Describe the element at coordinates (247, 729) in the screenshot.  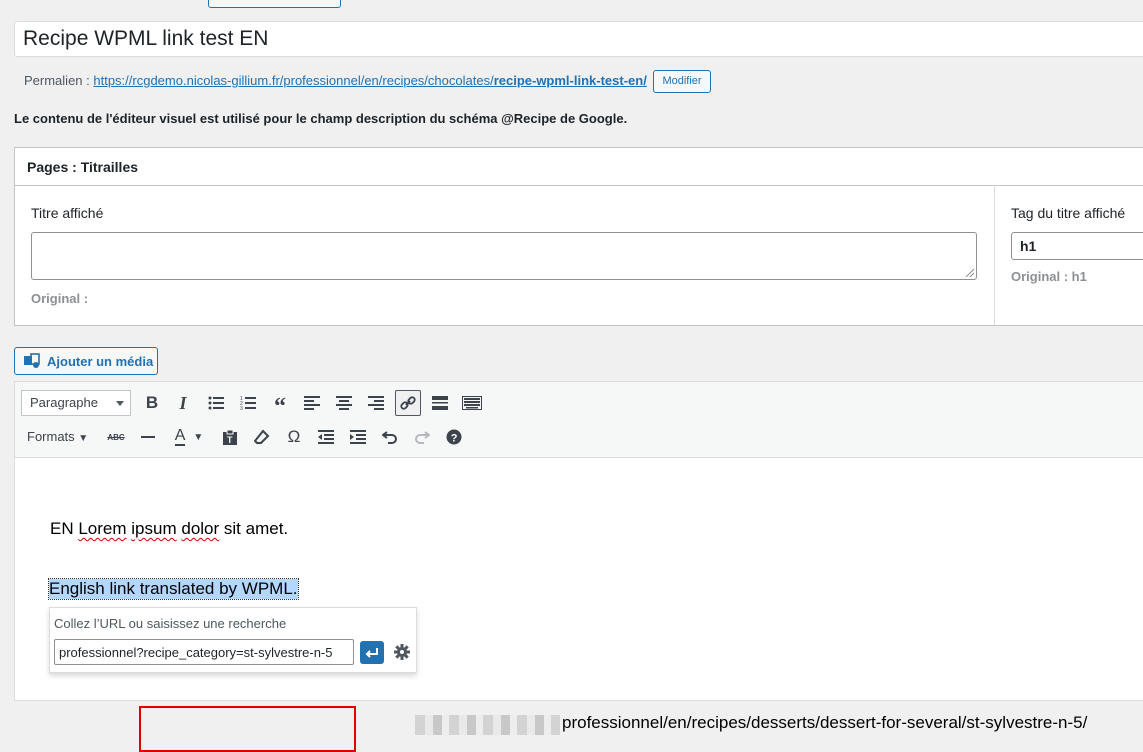
I see `highlight-annotation-box` at that location.